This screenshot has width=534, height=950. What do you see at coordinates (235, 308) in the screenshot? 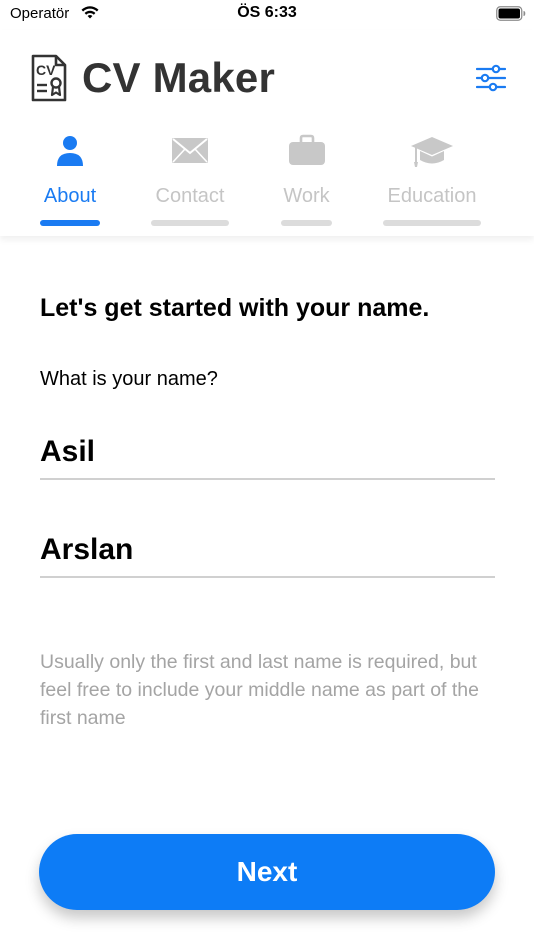
I see `form-heading: Let's get started with your name.` at bounding box center [235, 308].